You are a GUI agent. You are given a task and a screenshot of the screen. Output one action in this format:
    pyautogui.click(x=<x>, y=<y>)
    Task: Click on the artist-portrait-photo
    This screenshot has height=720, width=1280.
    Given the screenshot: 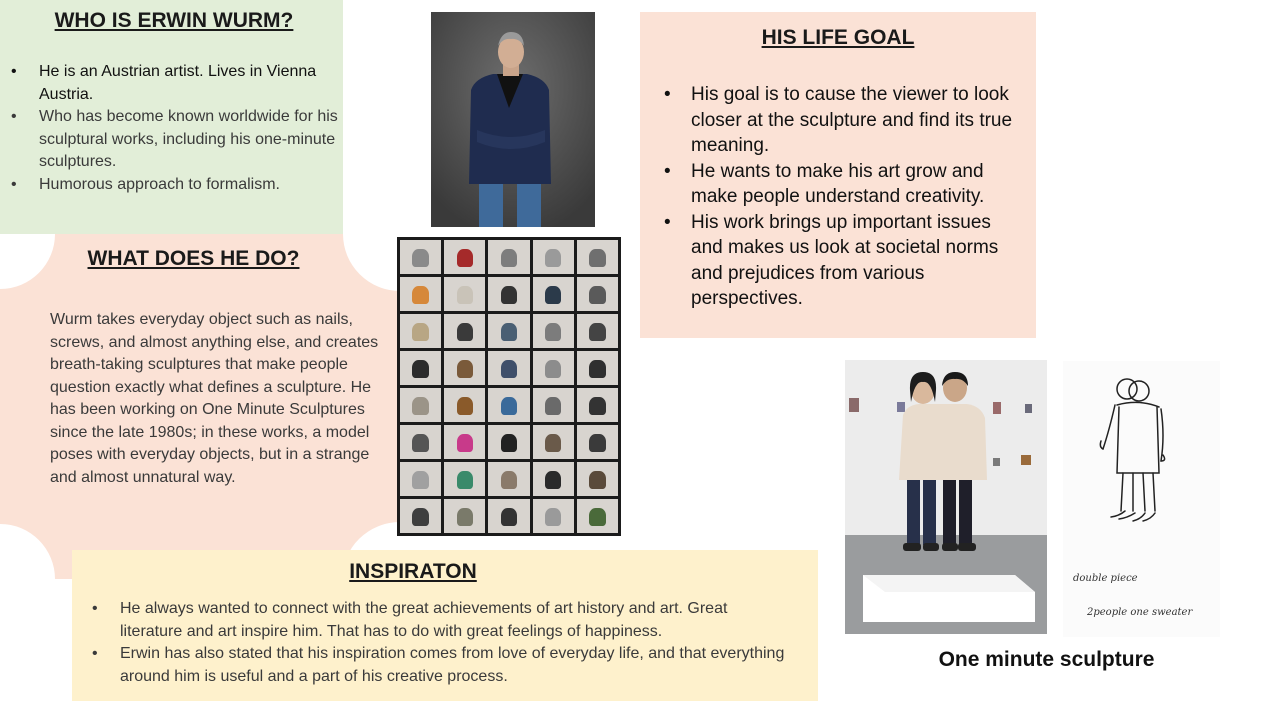 What is the action you would take?
    pyautogui.click(x=513, y=119)
    